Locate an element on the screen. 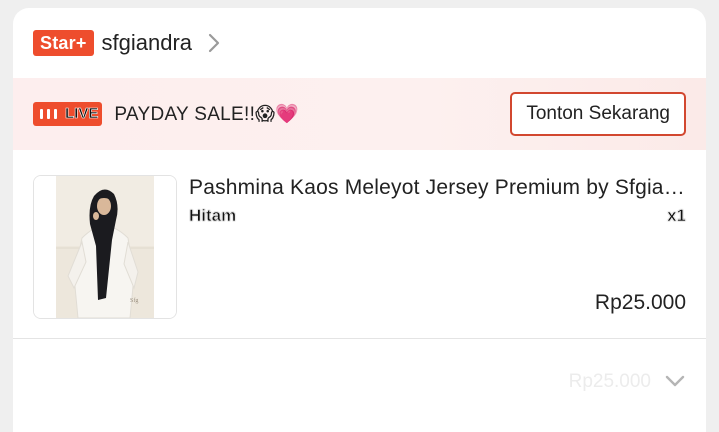  product-price: Rp25.000 is located at coordinates (640, 302).